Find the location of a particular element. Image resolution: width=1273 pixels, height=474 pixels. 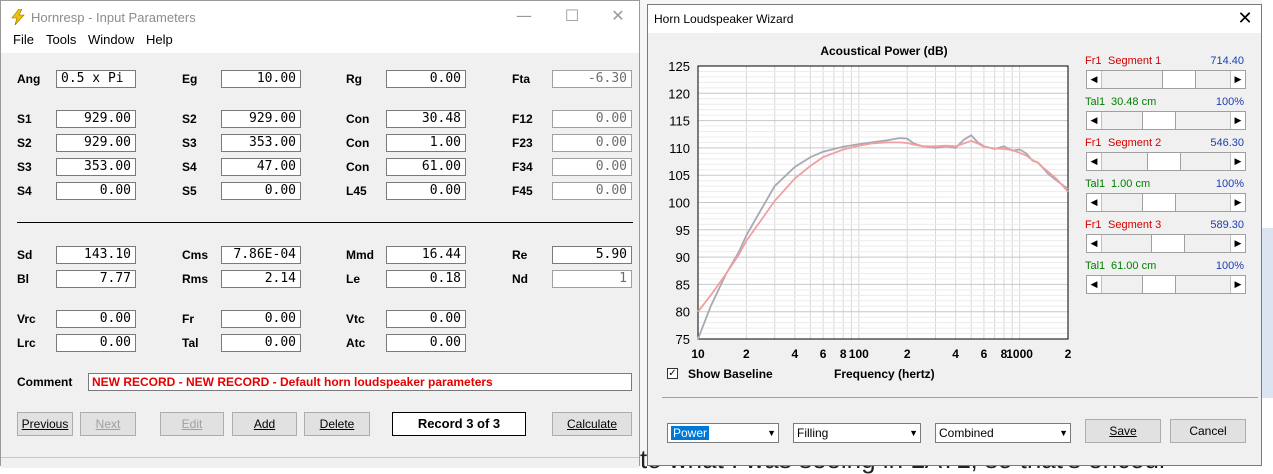

param-field-atc: 0.00 is located at coordinates (426, 343).